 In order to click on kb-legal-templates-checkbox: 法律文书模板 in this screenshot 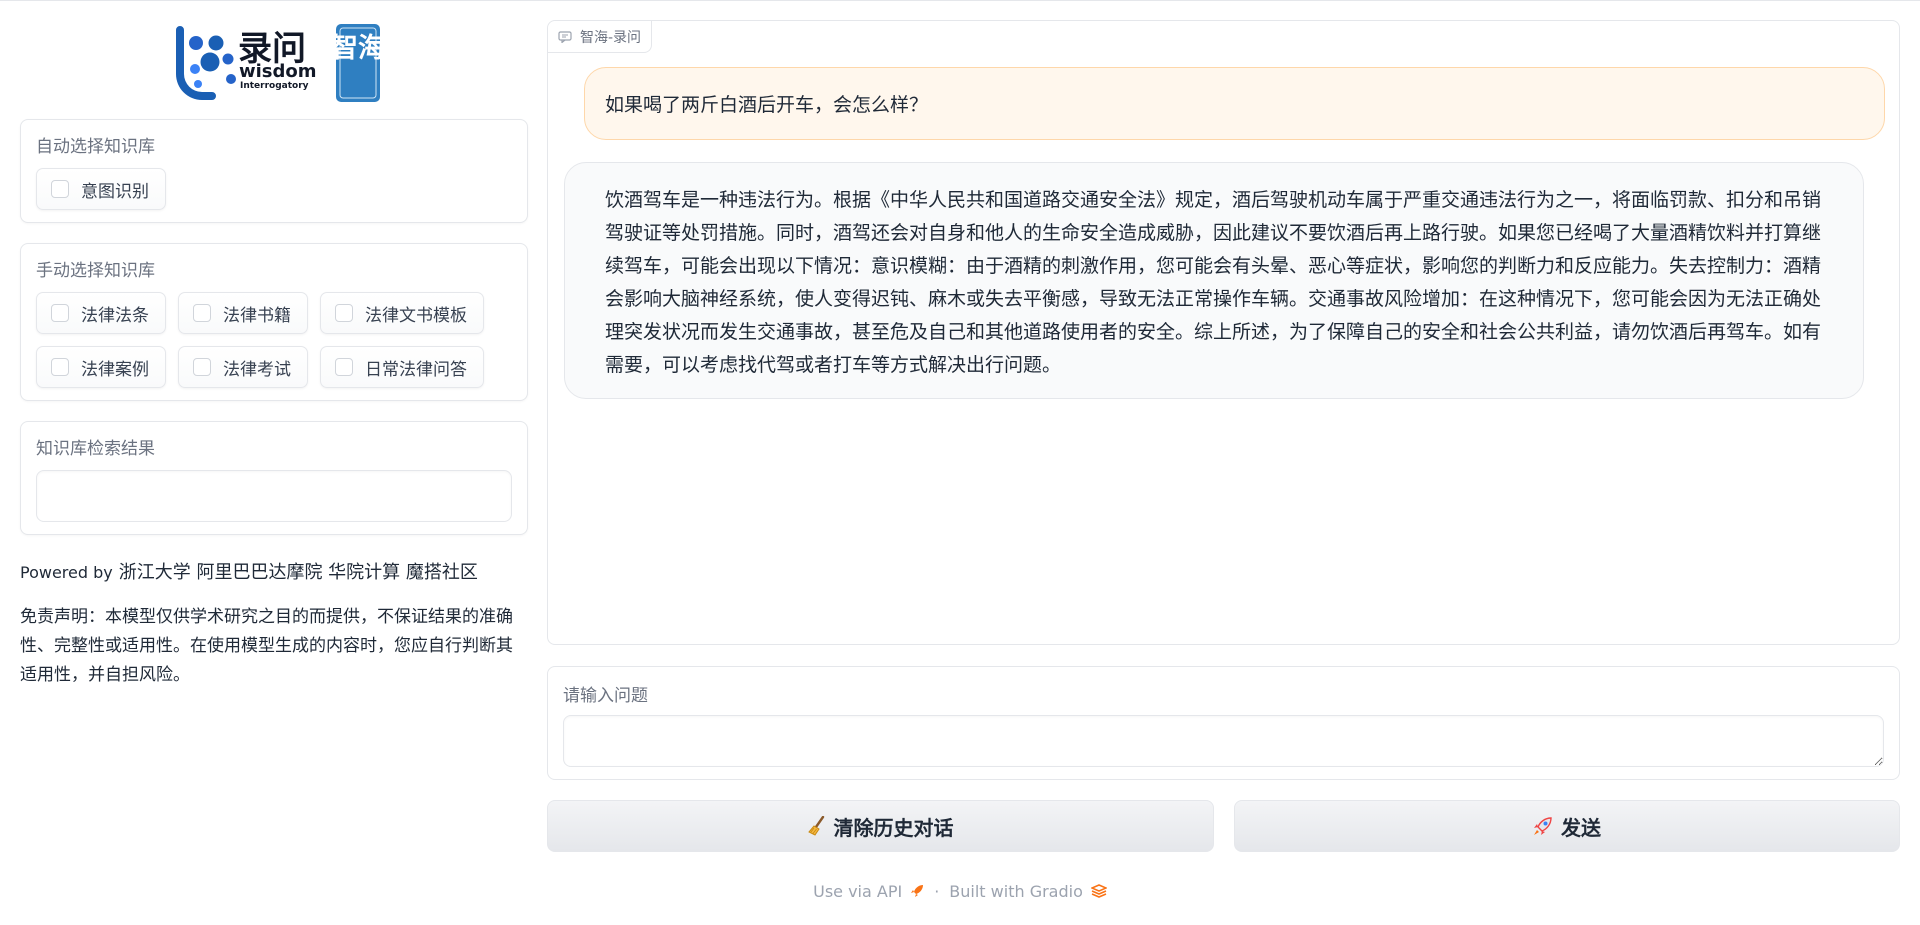, I will do `click(402, 313)`.